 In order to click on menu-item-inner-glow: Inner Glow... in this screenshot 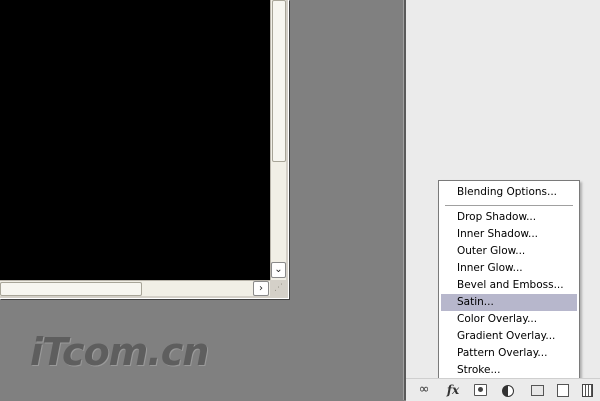, I will do `click(509, 268)`.